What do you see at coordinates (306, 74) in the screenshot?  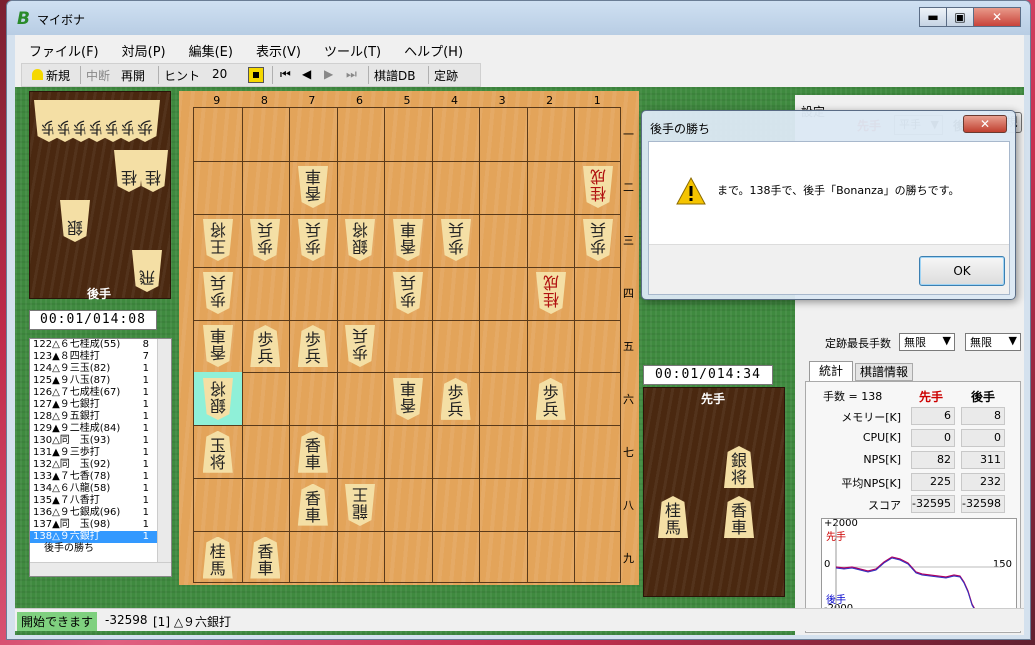 I see `prev-move-icon: ◀` at bounding box center [306, 74].